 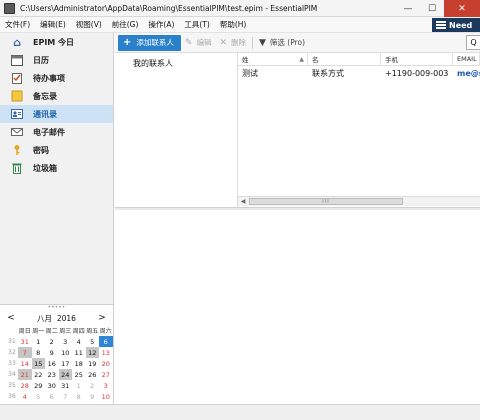 I want to click on need-button: Need, so click(x=456, y=25).